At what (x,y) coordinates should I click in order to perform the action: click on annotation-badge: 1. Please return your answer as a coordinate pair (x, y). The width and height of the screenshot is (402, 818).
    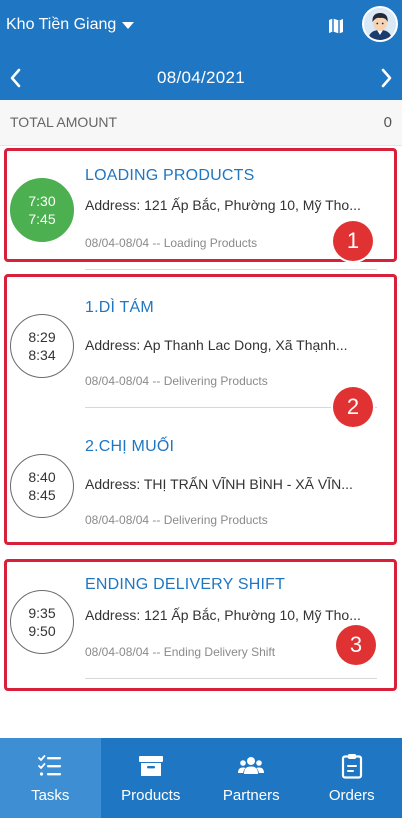
    Looking at the image, I should click on (353, 241).